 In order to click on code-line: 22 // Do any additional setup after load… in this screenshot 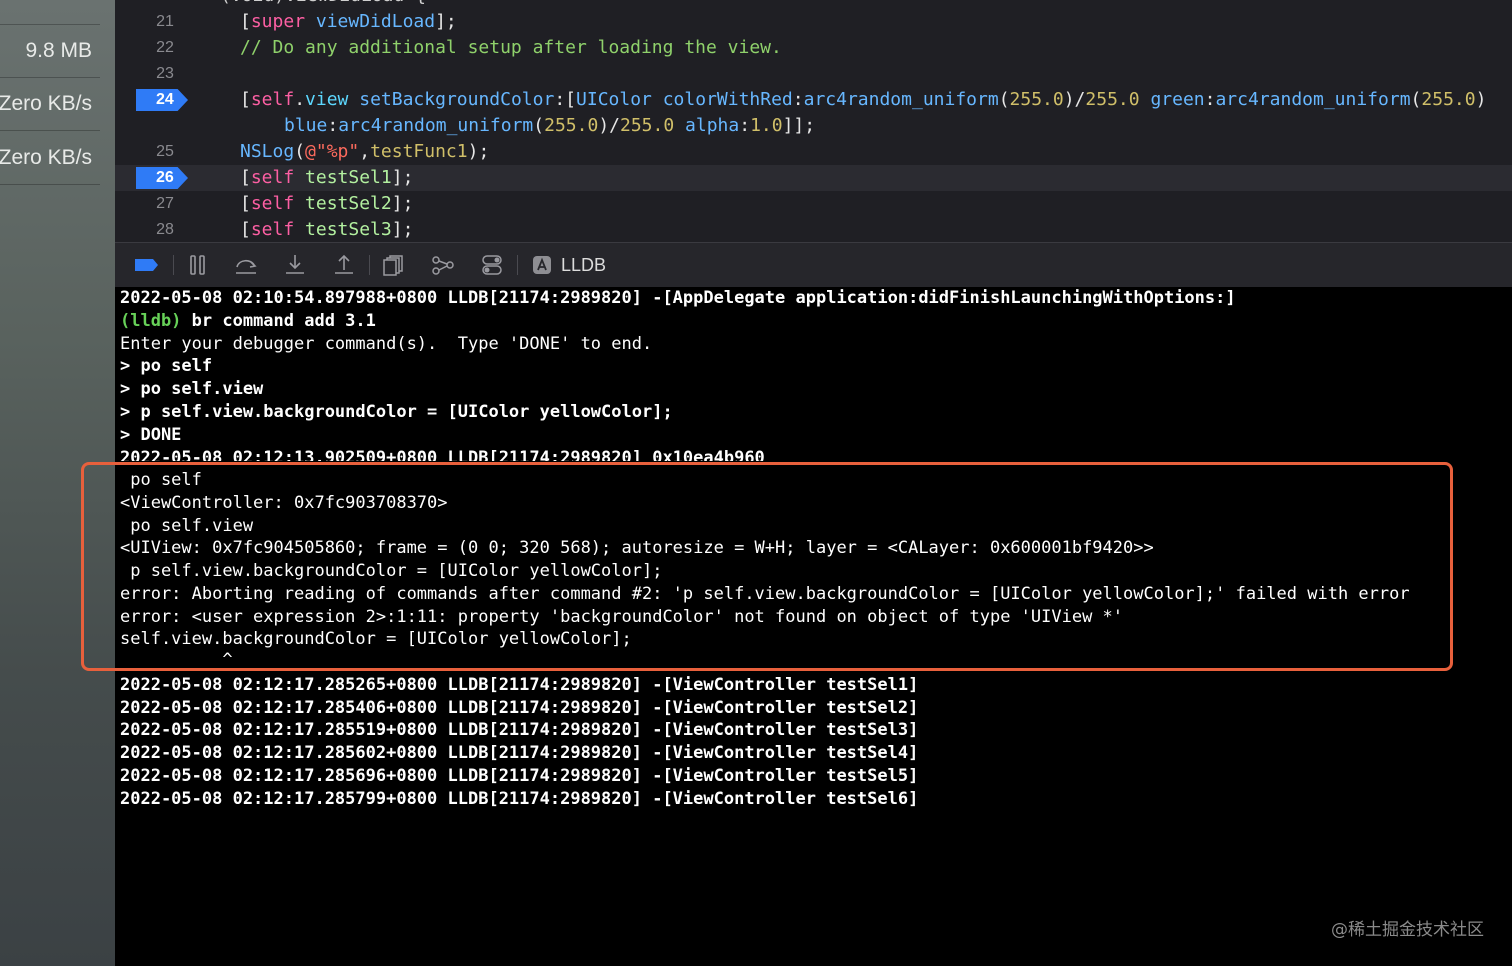, I will do `click(813, 48)`.